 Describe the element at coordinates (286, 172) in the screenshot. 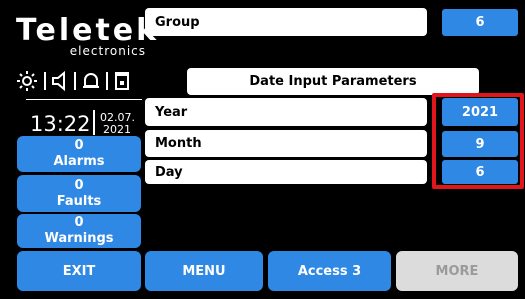

I see `day-field: Day` at that location.